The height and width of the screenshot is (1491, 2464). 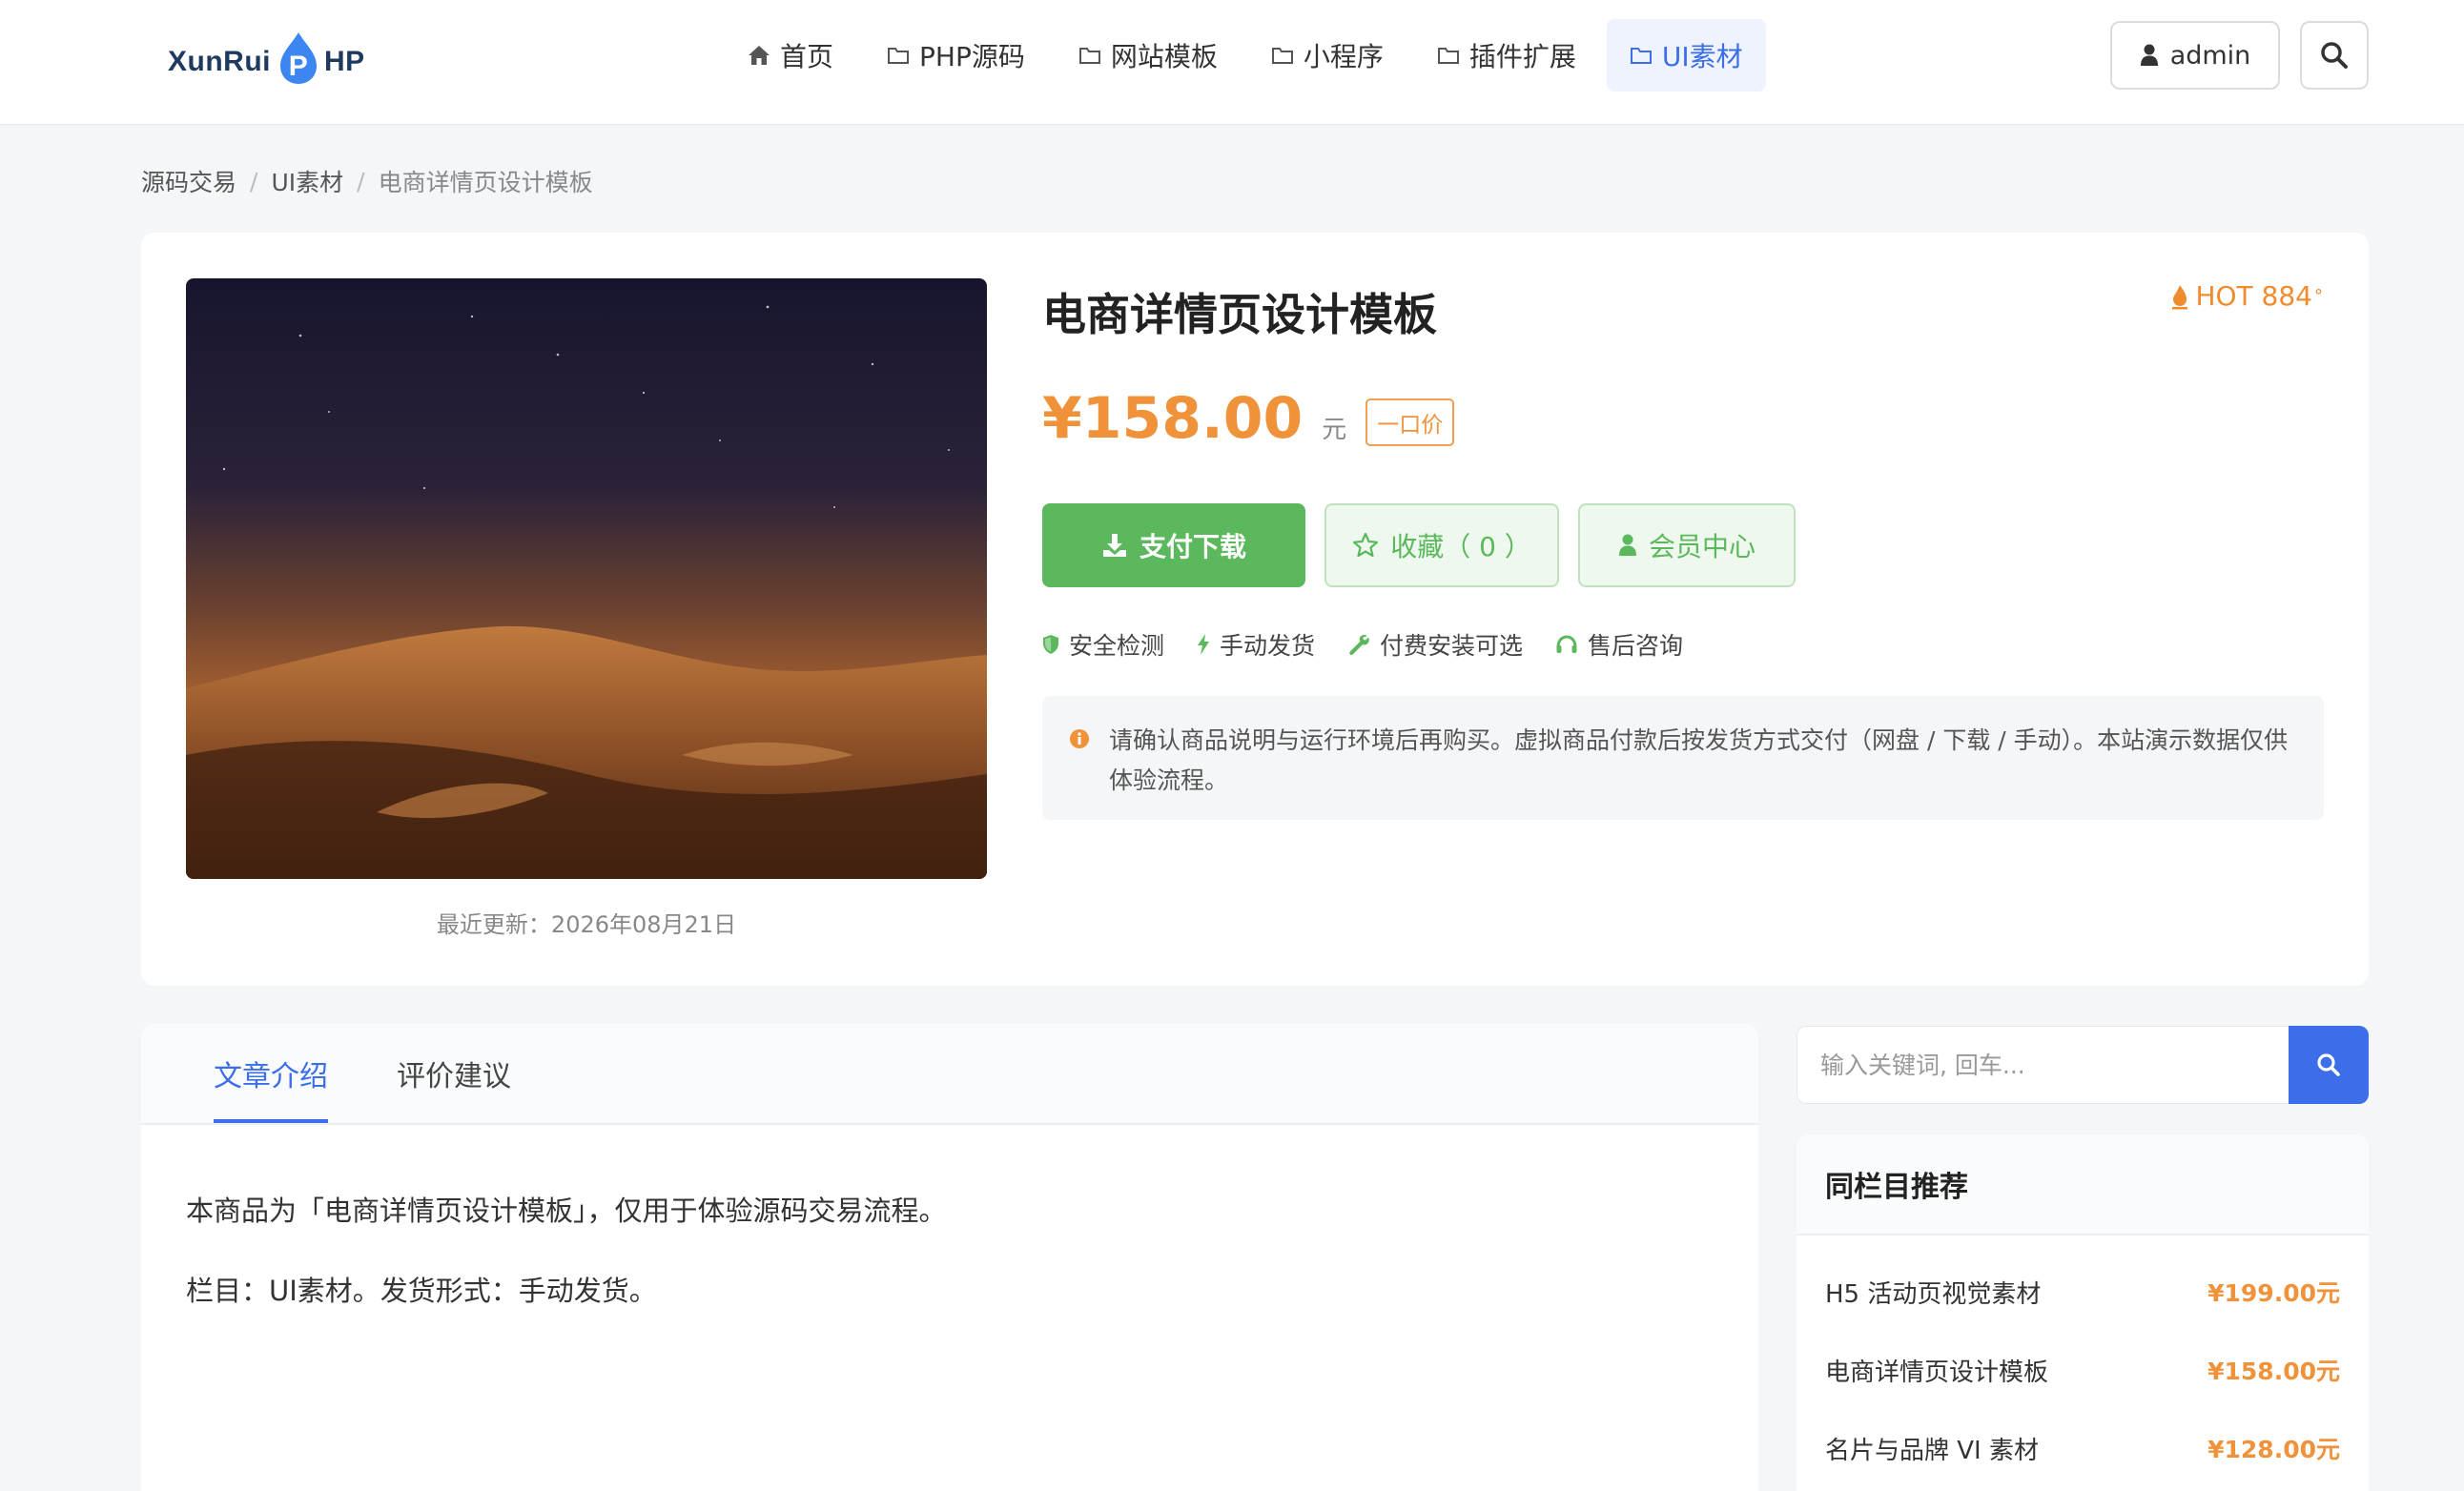 What do you see at coordinates (1937, 1372) in the screenshot?
I see `rec-name: 电商详情页设计模板` at bounding box center [1937, 1372].